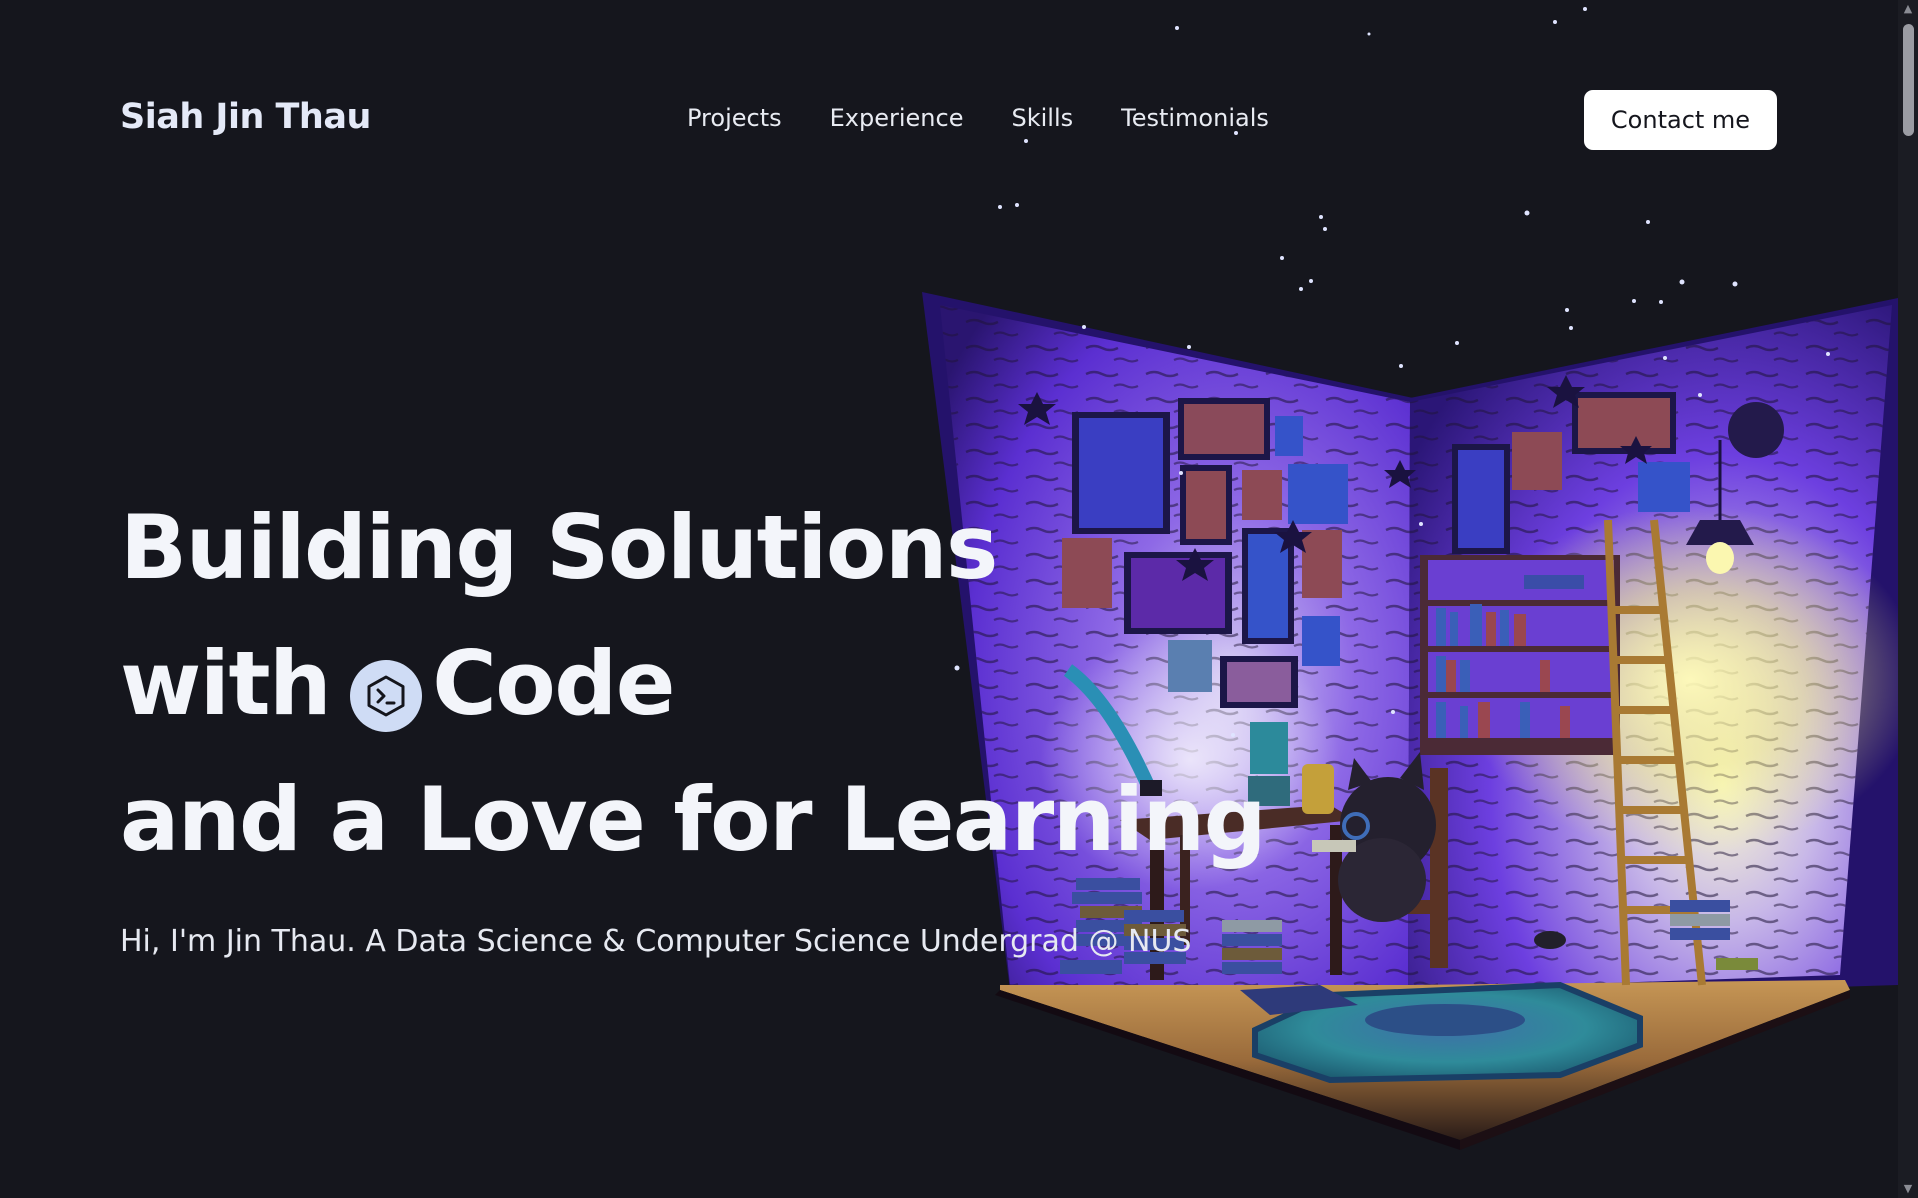 The image size is (1918, 1198). What do you see at coordinates (693, 819) in the screenshot?
I see `hero-line-3: and a Love for Learning` at bounding box center [693, 819].